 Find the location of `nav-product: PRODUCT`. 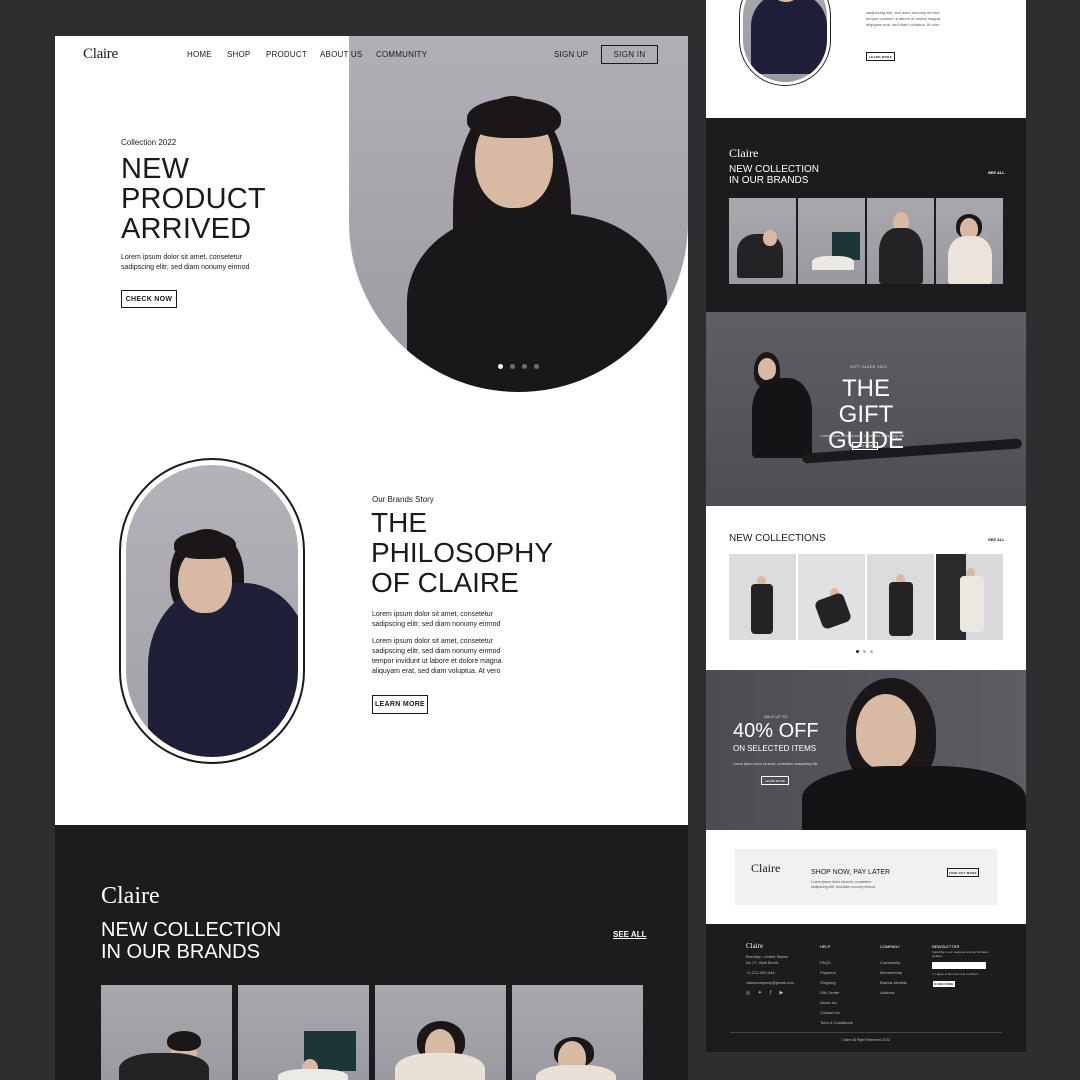

nav-product: PRODUCT is located at coordinates (286, 54).